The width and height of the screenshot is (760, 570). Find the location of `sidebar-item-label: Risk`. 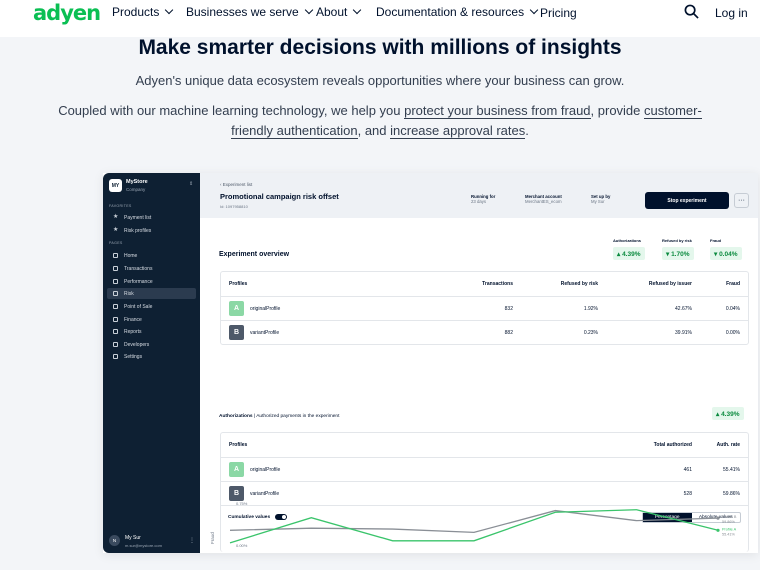

sidebar-item-label: Risk is located at coordinates (129, 293).